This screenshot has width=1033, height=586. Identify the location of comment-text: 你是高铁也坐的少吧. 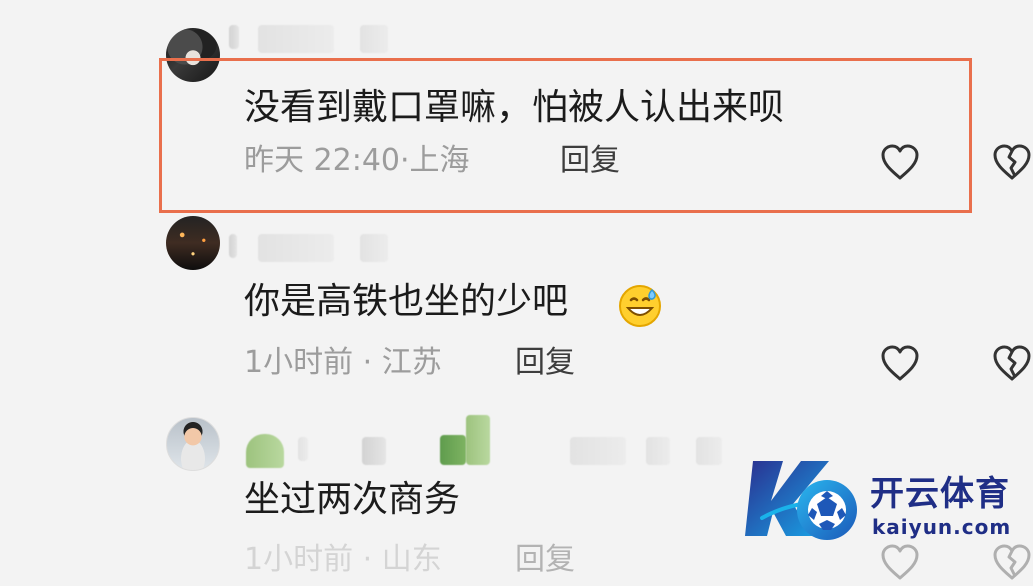
(406, 301).